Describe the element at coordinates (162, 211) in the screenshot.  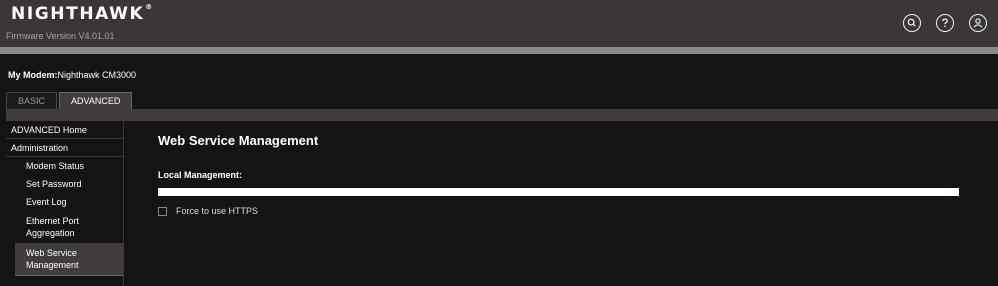
I see `force-https-checkbox` at that location.